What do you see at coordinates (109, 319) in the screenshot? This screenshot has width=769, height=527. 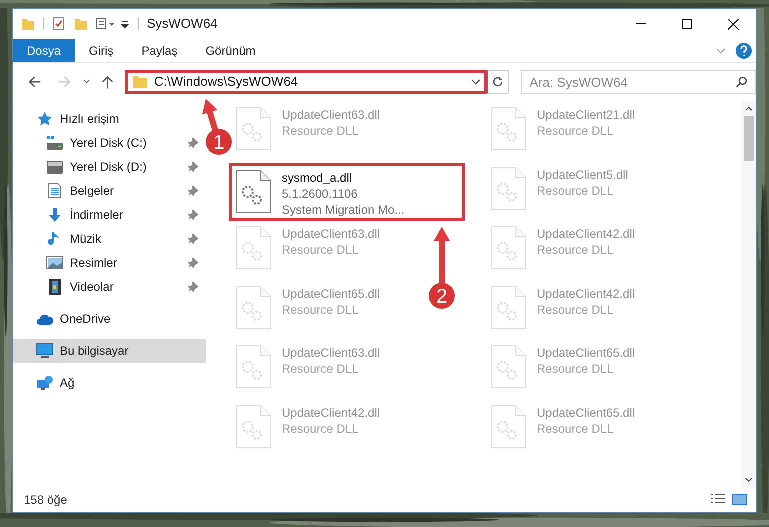 I see `sidebar-item: OneDrive` at bounding box center [109, 319].